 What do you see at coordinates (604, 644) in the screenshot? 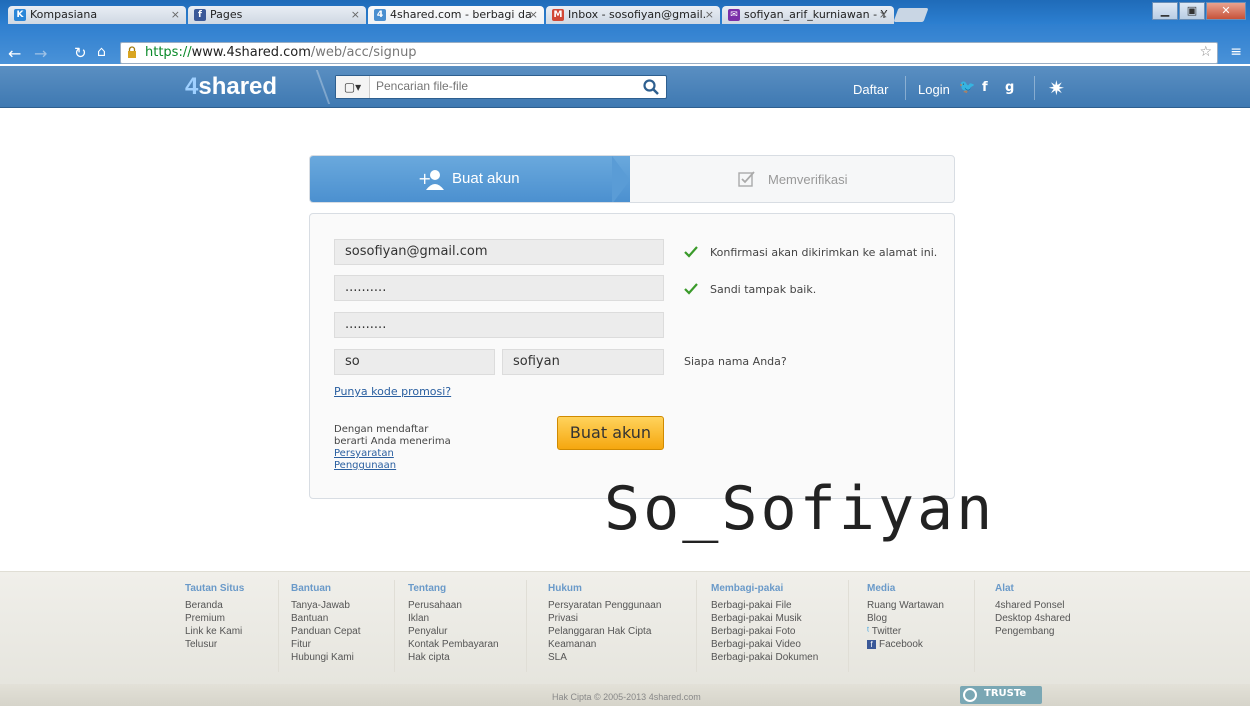
I see `footer-link: Keamanan` at bounding box center [604, 644].